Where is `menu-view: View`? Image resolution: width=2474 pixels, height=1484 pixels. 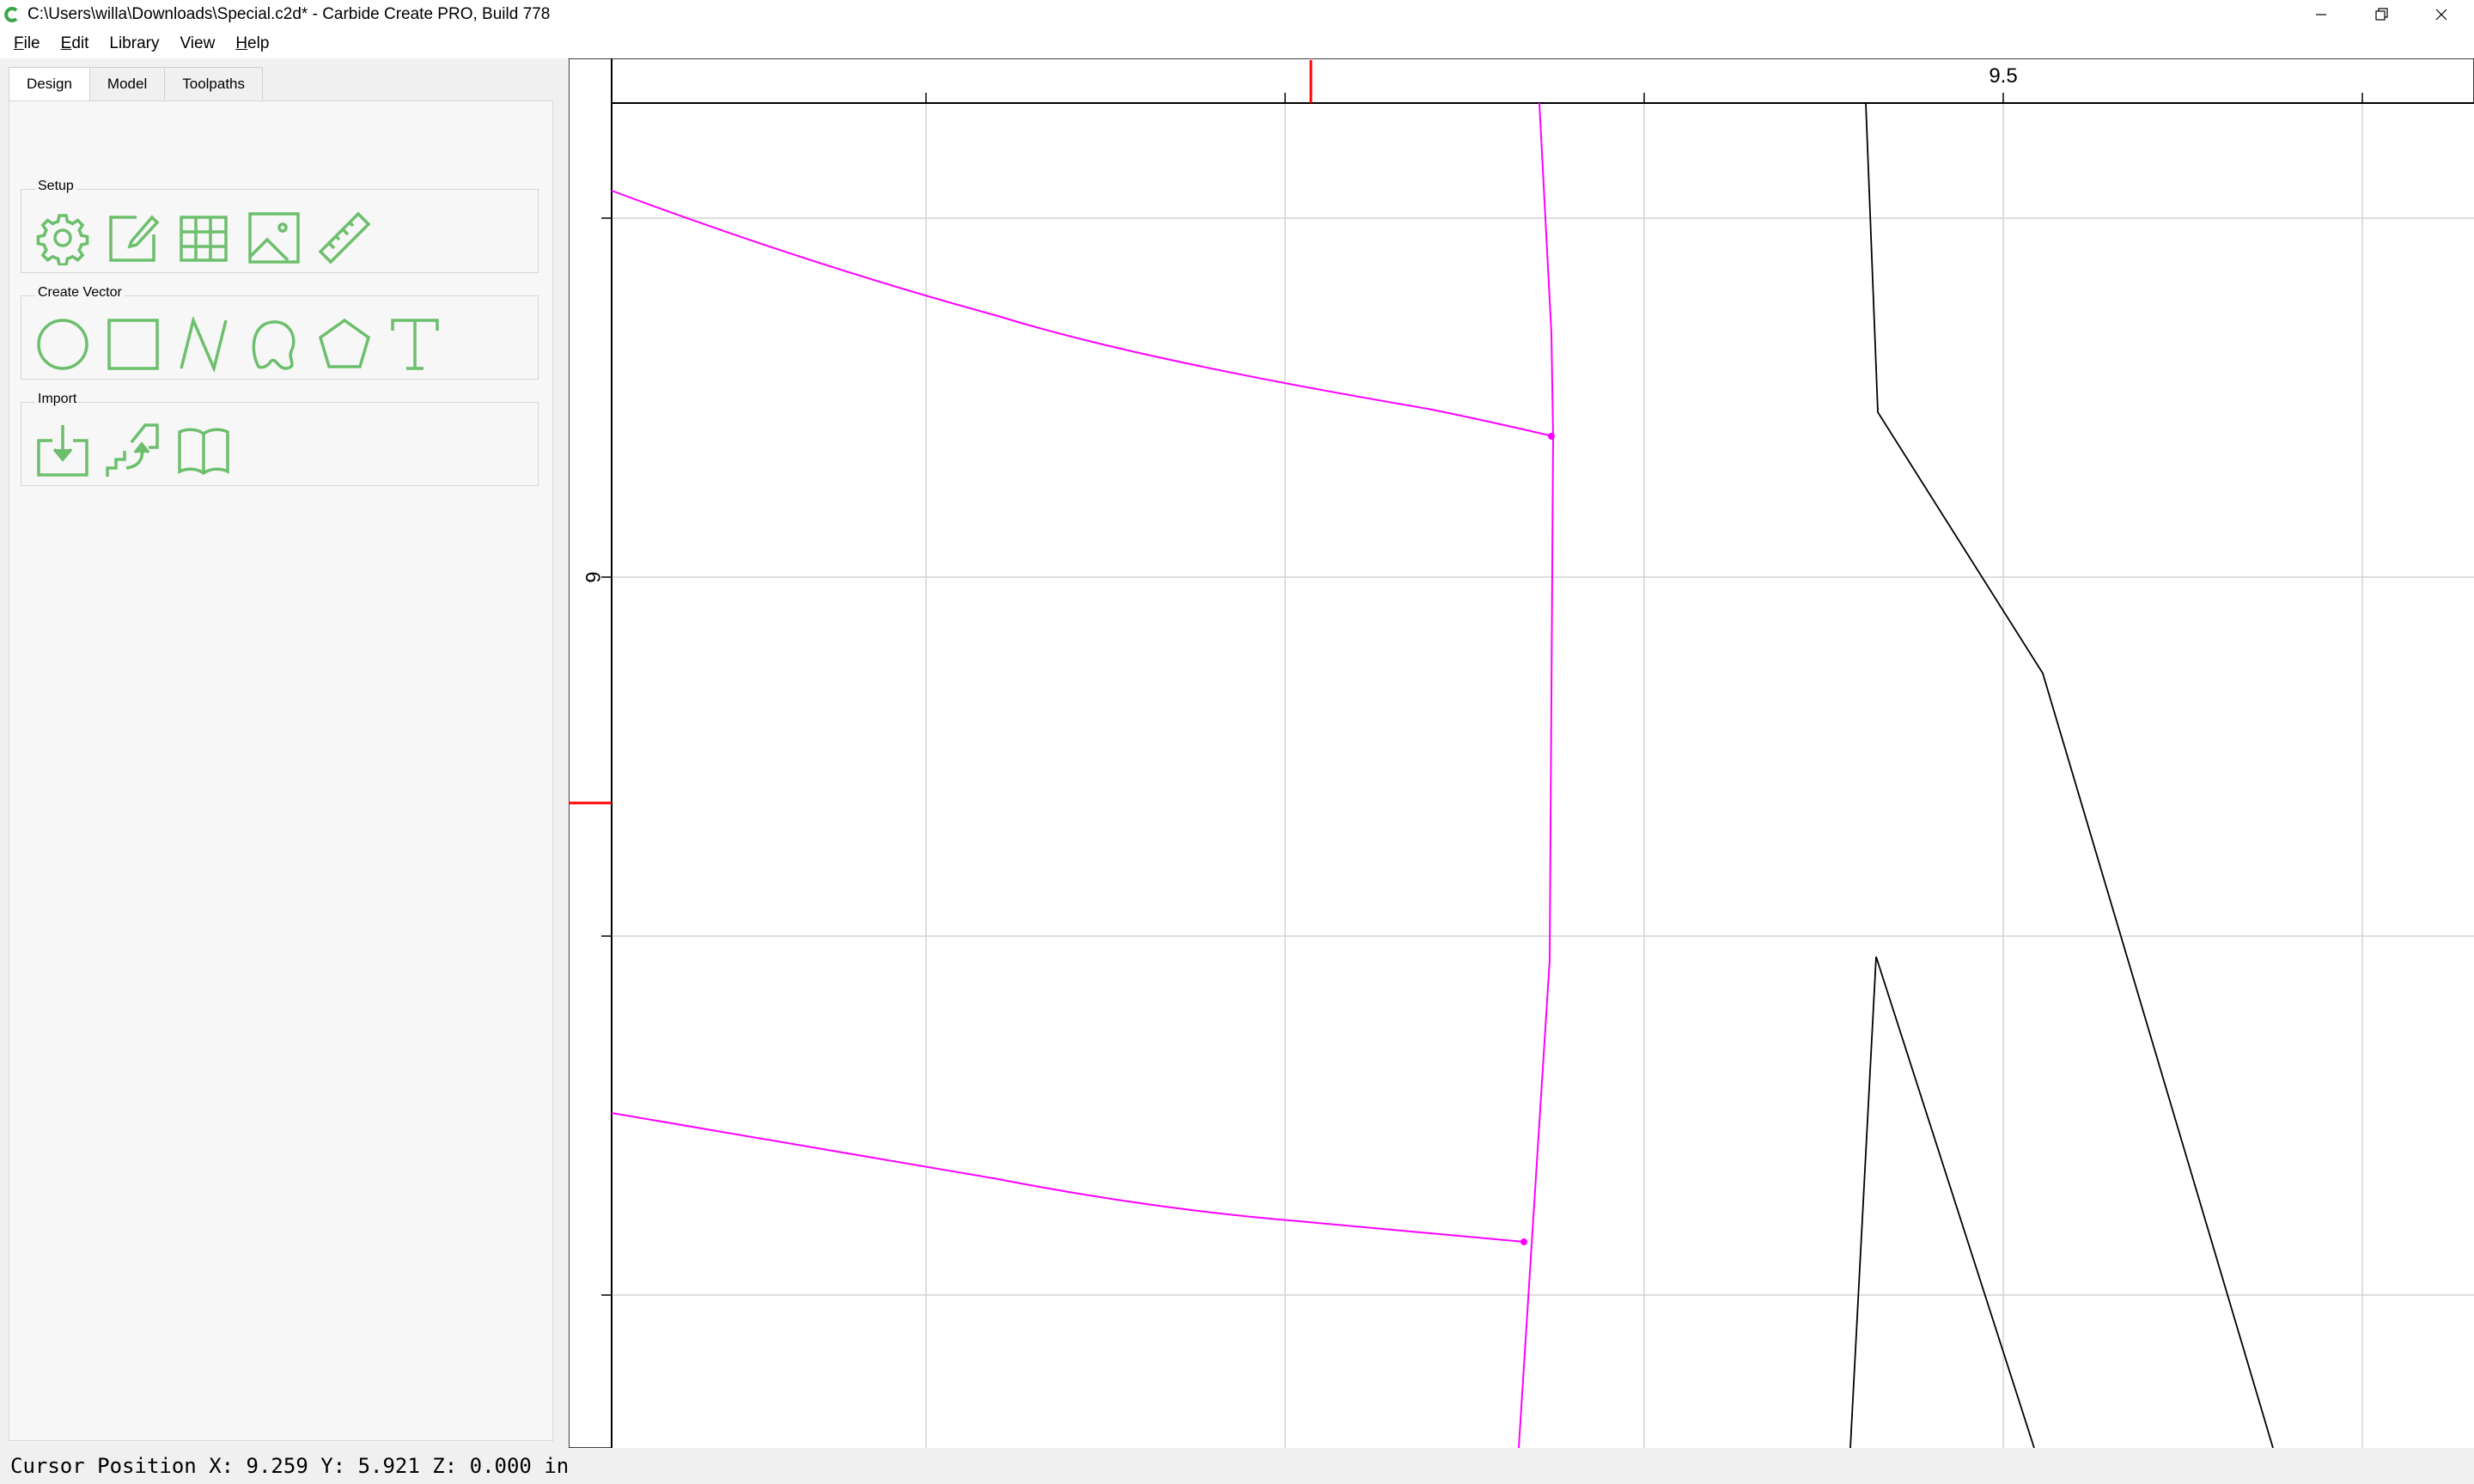
menu-view: View is located at coordinates (197, 44).